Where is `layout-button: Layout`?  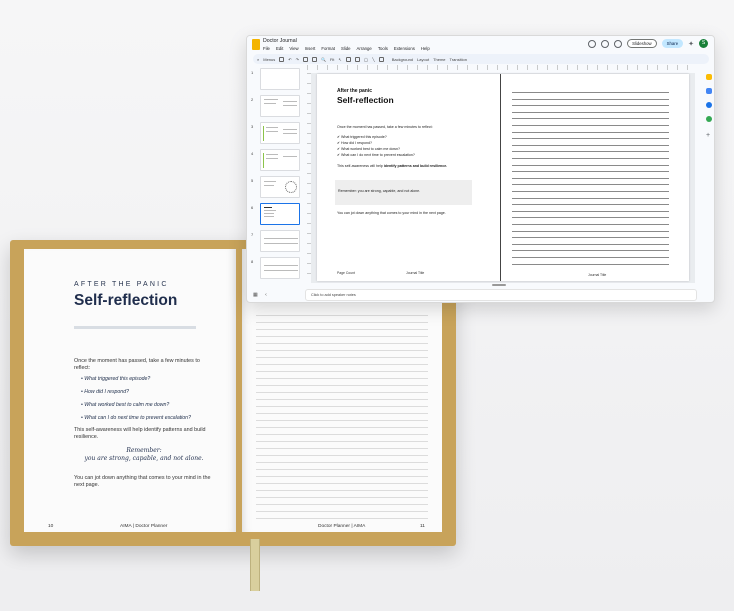
layout-button: Layout is located at coordinates (423, 59).